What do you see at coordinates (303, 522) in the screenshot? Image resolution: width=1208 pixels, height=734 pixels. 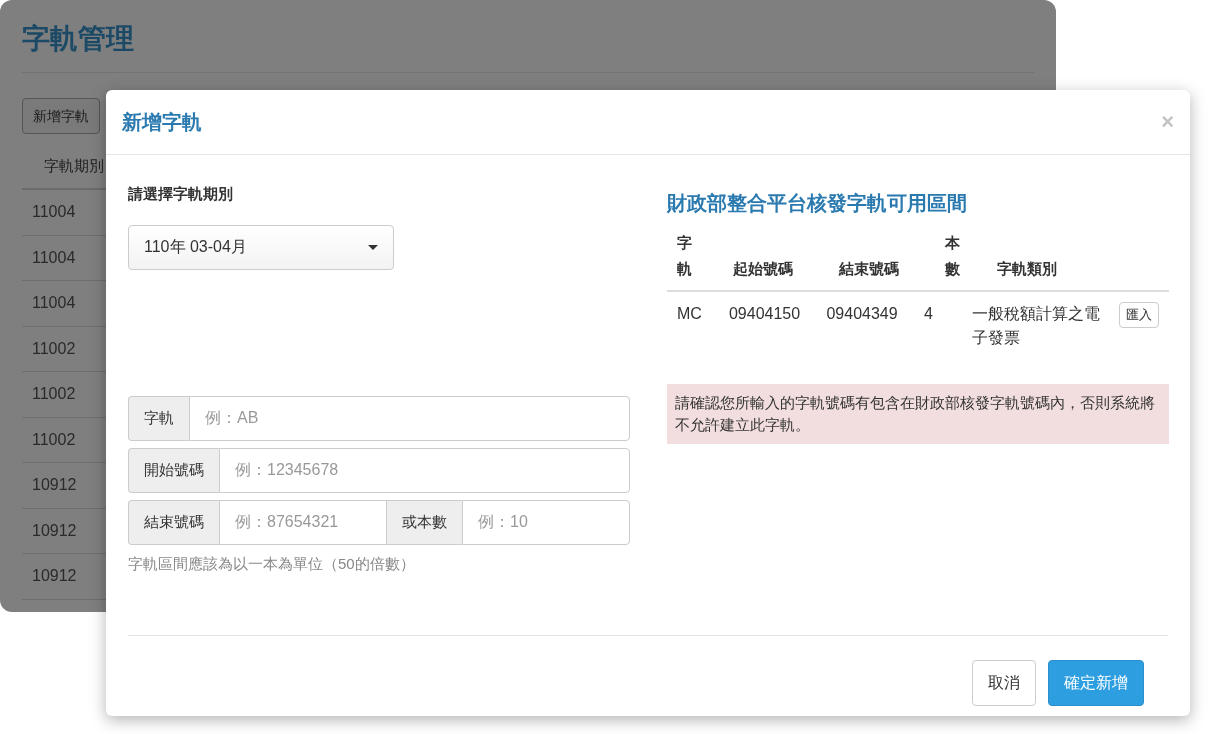 I see `input-field: 例：87654321` at bounding box center [303, 522].